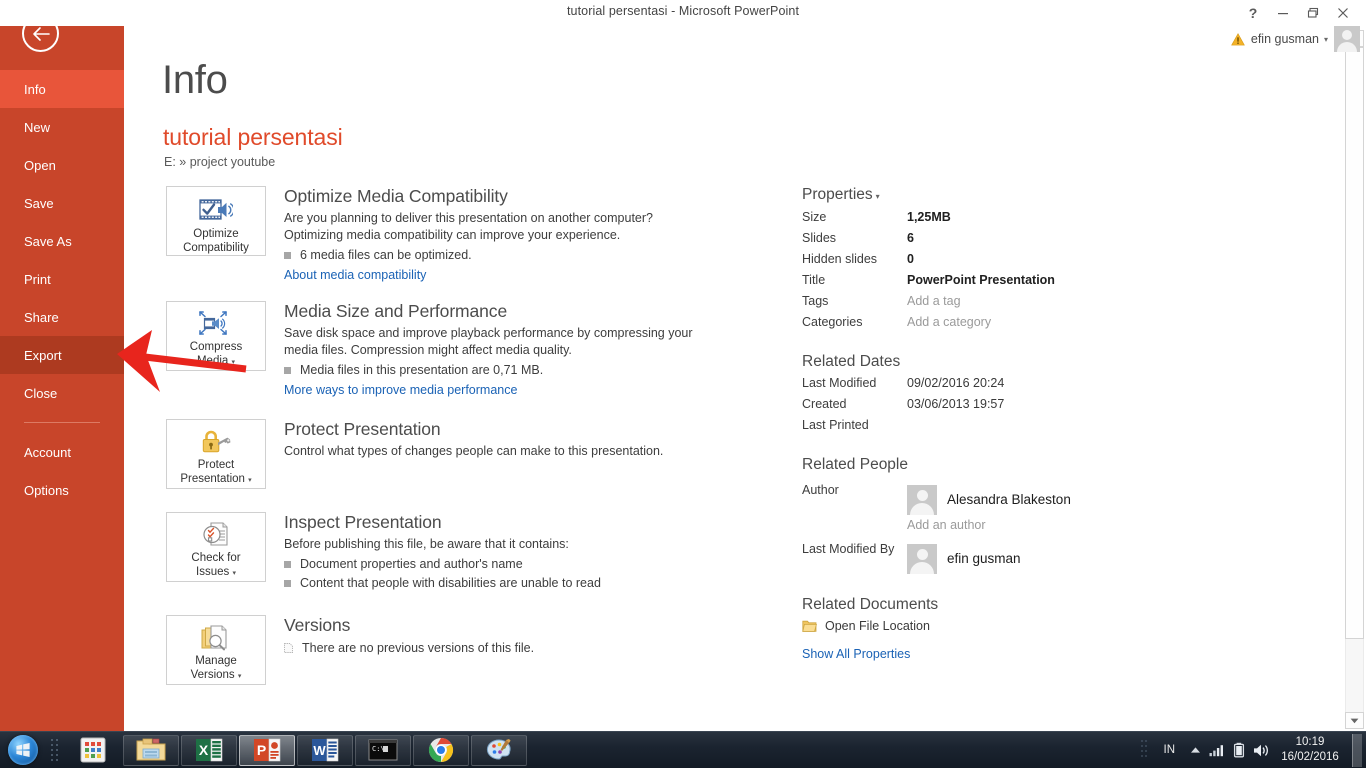 Image resolution: width=1366 pixels, height=768 pixels. Describe the element at coordinates (383, 750) in the screenshot. I see `taskbar-command-prompt: C:\` at that location.